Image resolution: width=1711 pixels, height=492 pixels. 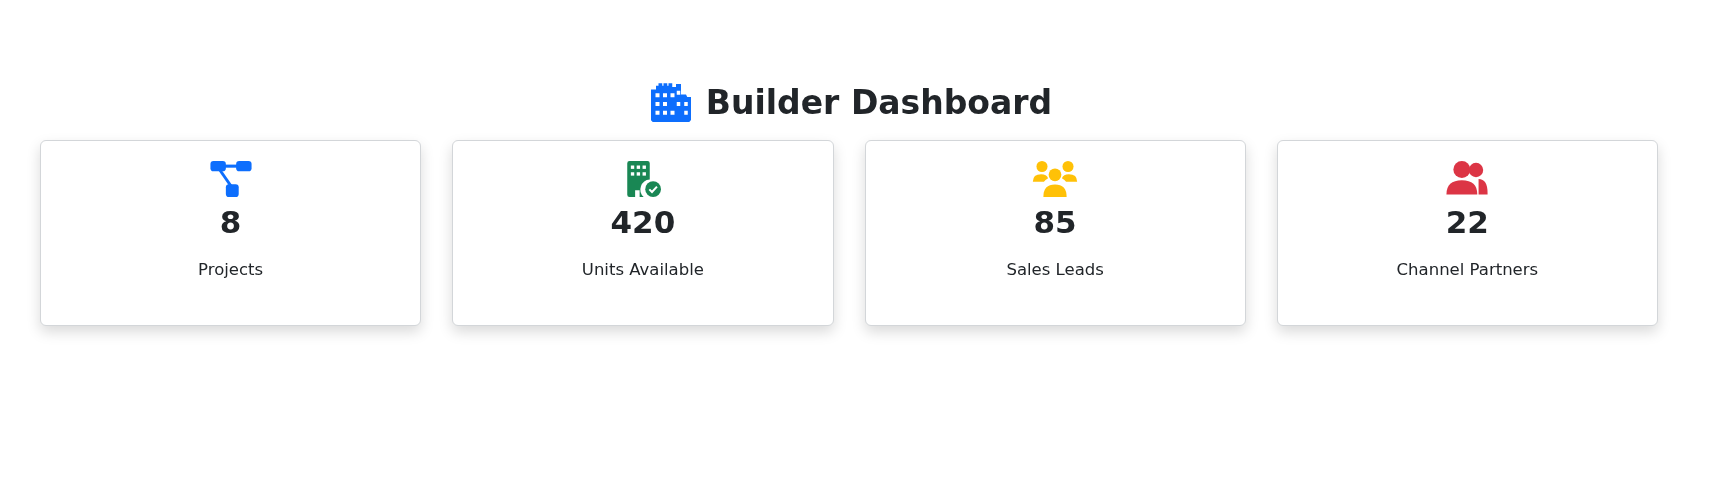 What do you see at coordinates (879, 102) in the screenshot?
I see `dashboard-title: Builder Dashboard` at bounding box center [879, 102].